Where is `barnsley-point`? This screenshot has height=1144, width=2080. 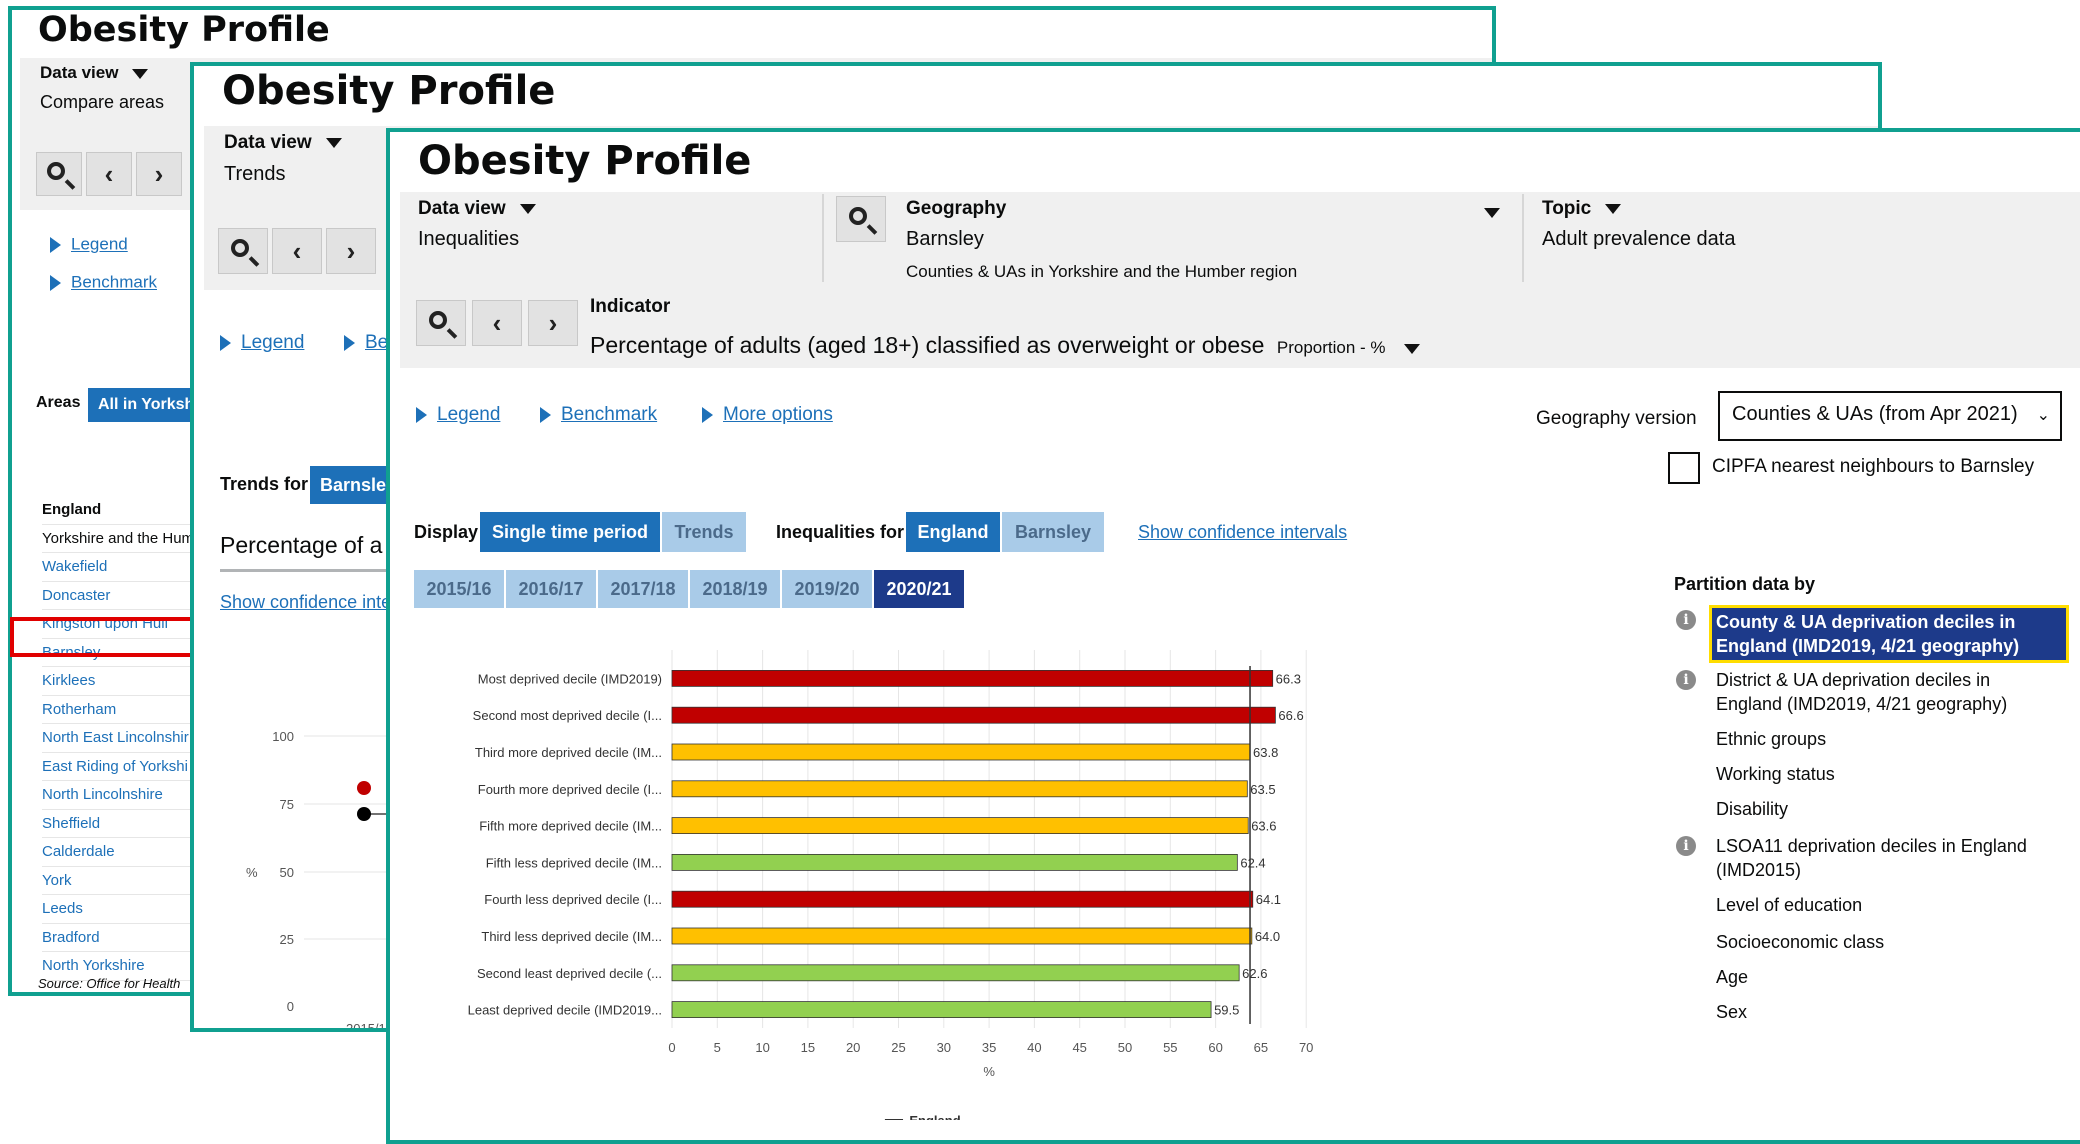
barnsley-point is located at coordinates (364, 788).